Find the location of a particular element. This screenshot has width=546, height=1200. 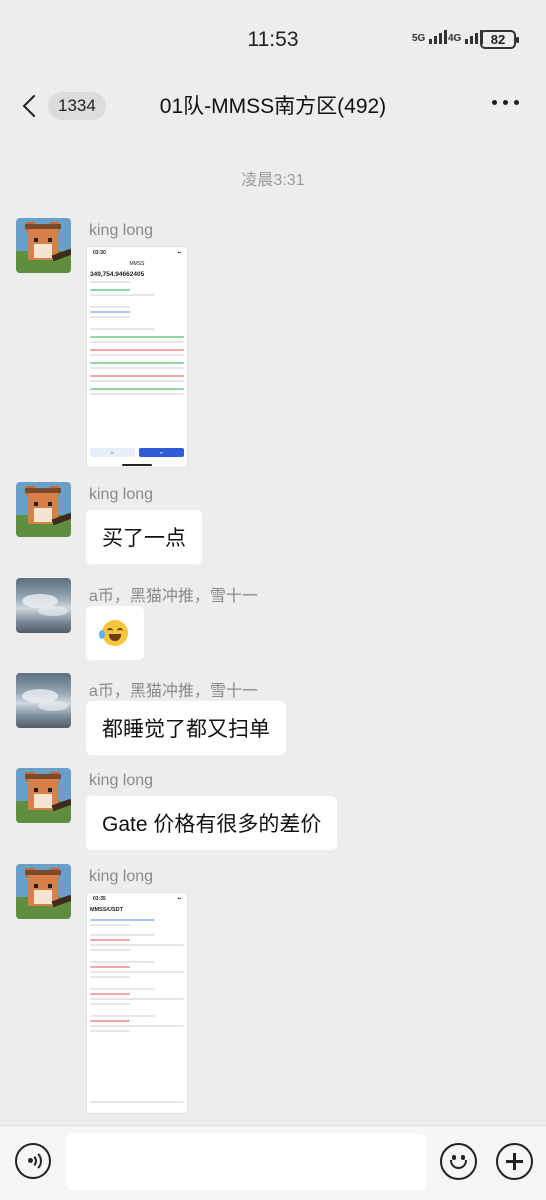

laughing-tears-emoji-icon is located at coordinates (113, 633).